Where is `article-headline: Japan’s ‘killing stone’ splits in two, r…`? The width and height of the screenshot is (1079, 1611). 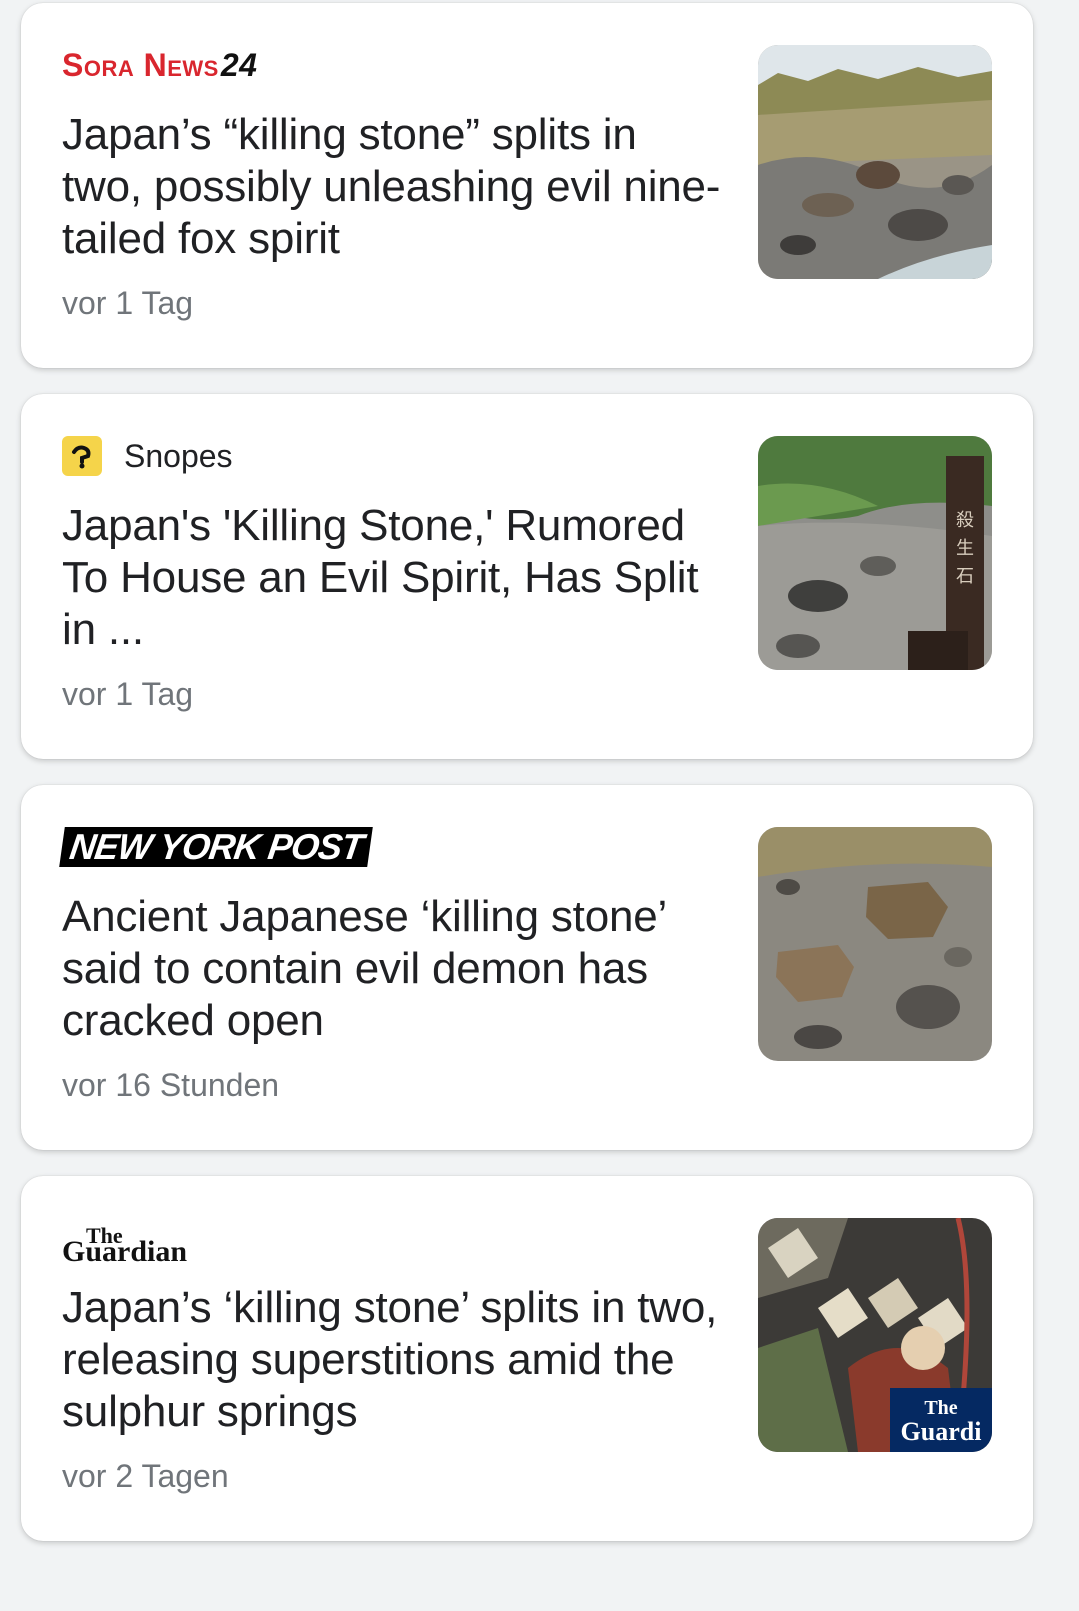 article-headline: Japan’s ‘killing stone’ splits in two, r… is located at coordinates (392, 1360).